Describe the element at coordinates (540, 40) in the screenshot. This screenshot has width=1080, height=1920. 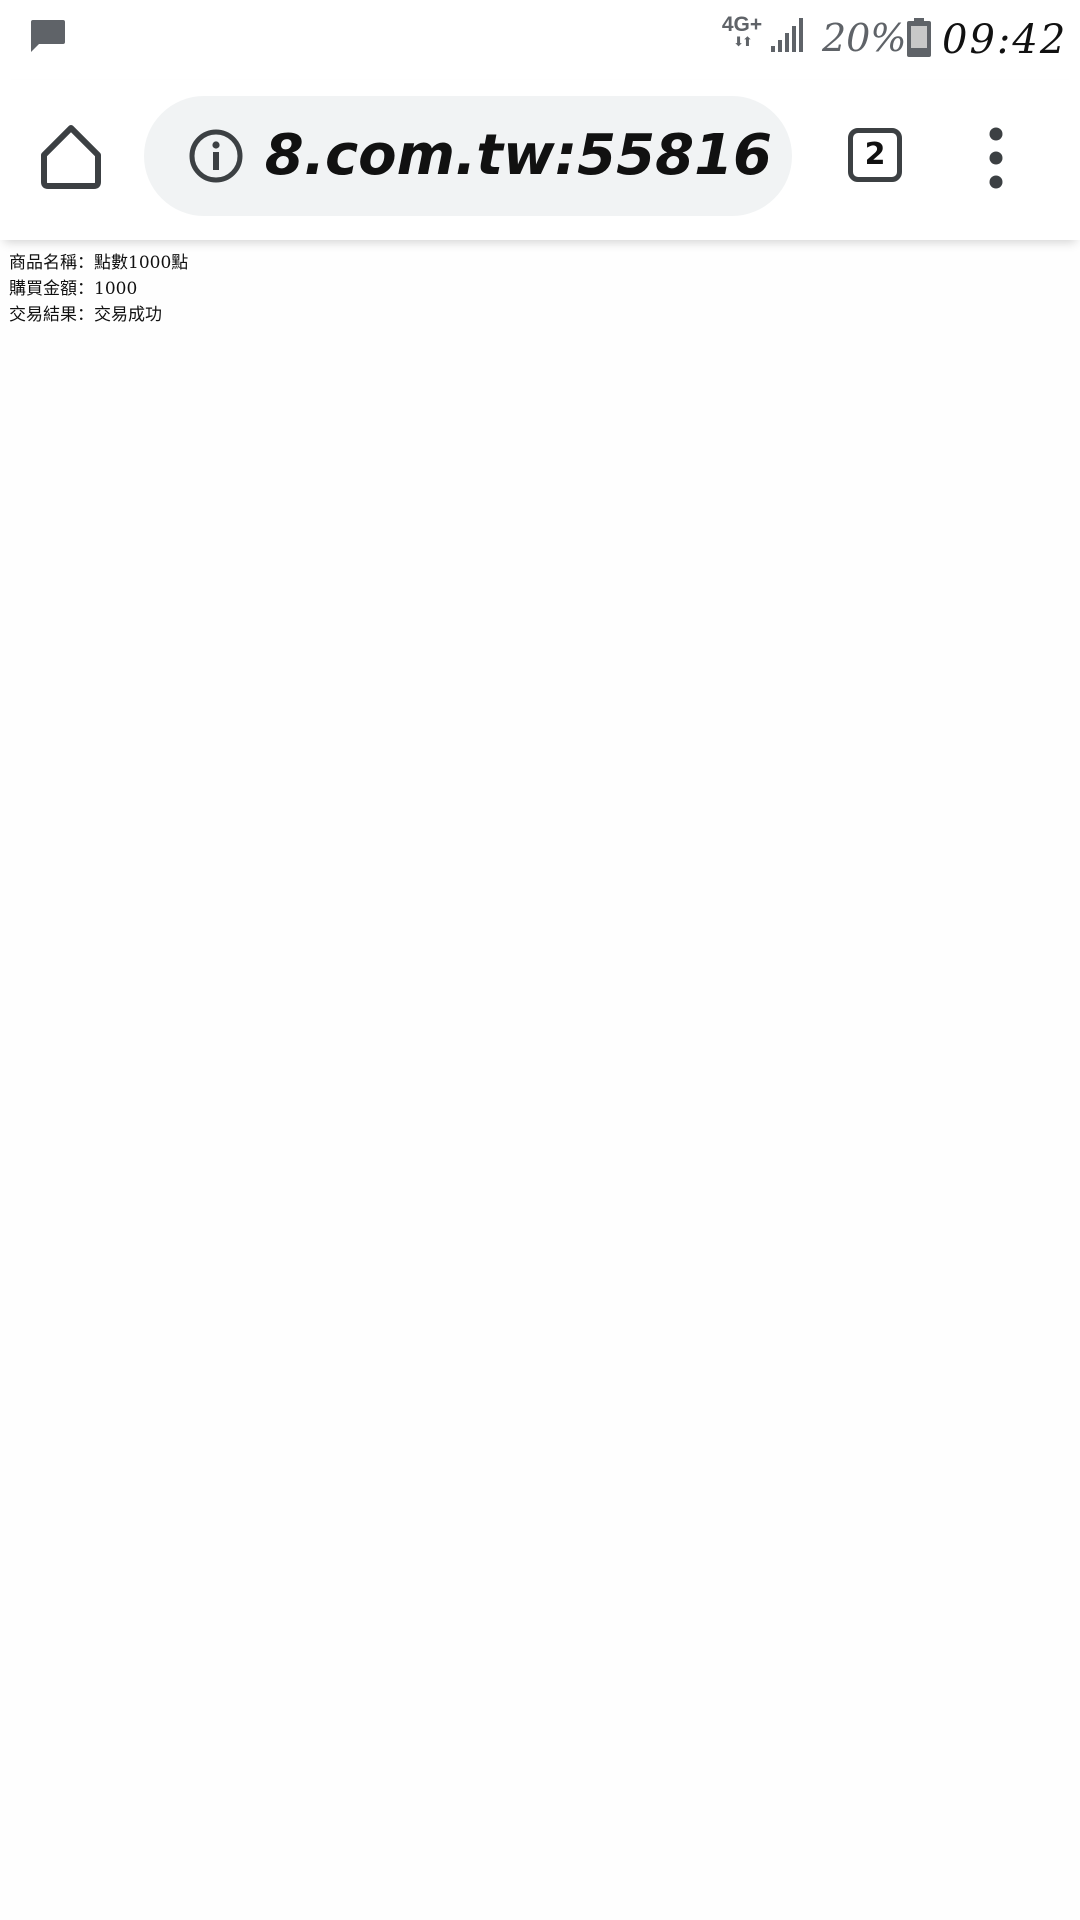
I see `status-bar: 4G+ ⬇⬆ 20% 09:42` at that location.